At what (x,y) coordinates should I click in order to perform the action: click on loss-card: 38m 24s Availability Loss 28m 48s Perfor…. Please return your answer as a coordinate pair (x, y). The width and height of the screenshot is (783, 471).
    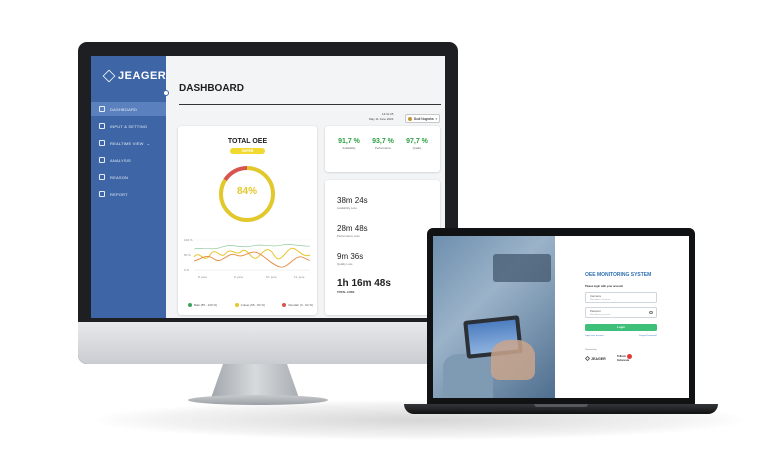
    Looking at the image, I should click on (382, 247).